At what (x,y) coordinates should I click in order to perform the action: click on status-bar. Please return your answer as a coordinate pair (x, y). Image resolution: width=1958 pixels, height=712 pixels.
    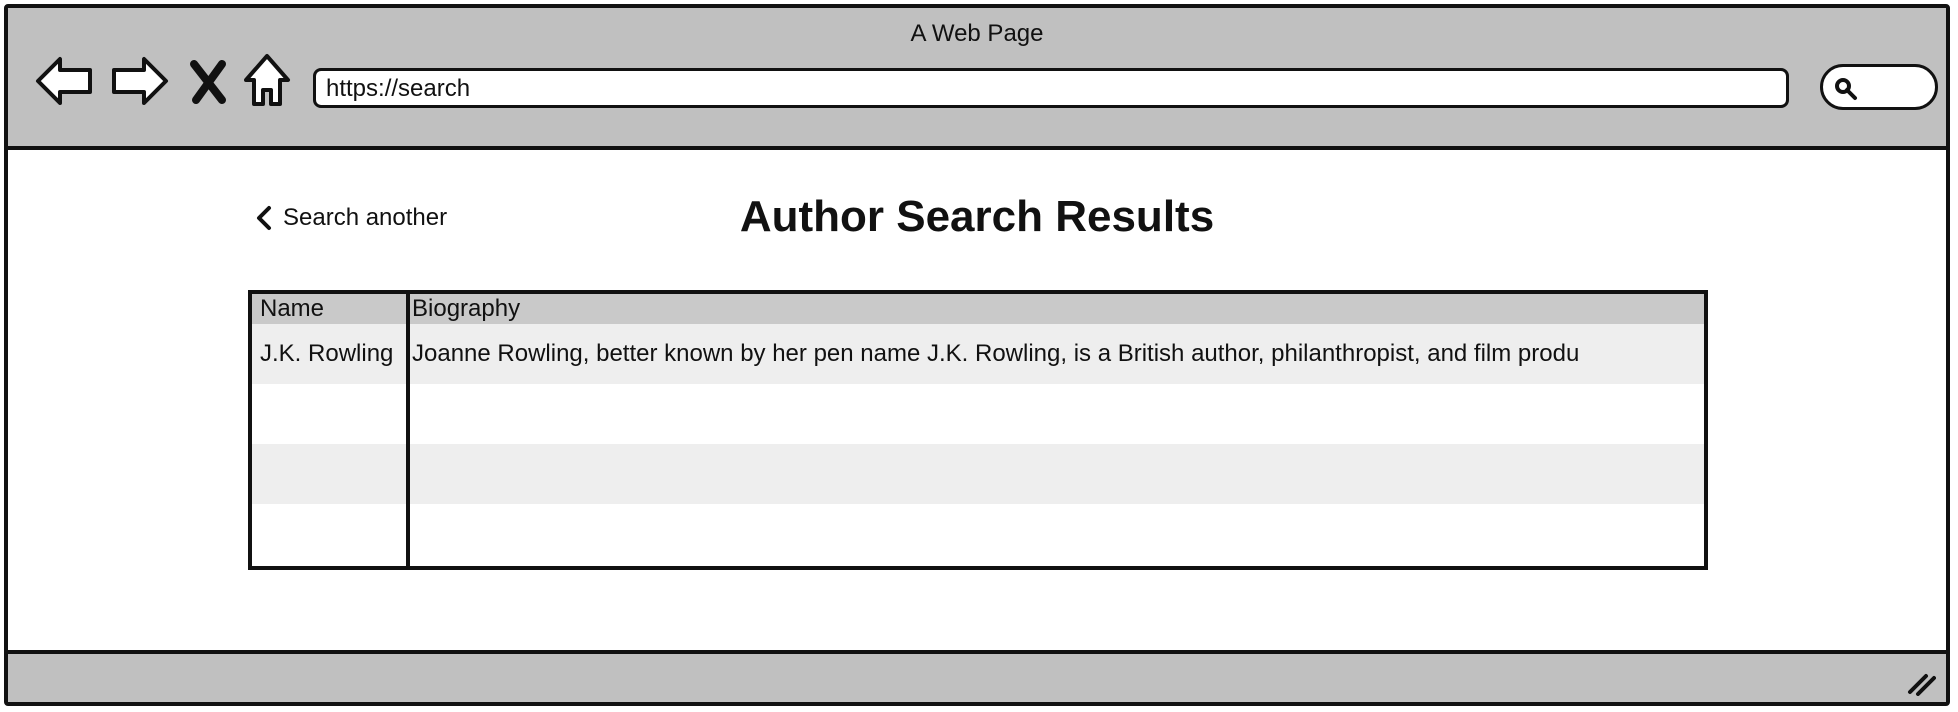
    Looking at the image, I should click on (977, 676).